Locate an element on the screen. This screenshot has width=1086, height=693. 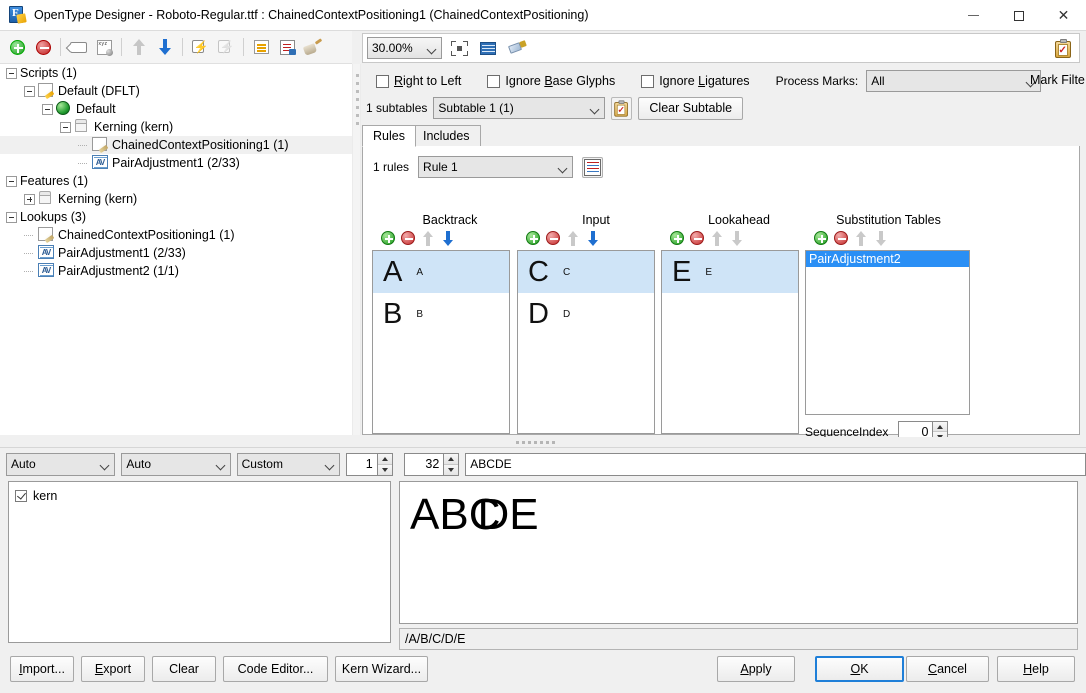
move-down-backtrack-icon is located at coordinates (448, 238).